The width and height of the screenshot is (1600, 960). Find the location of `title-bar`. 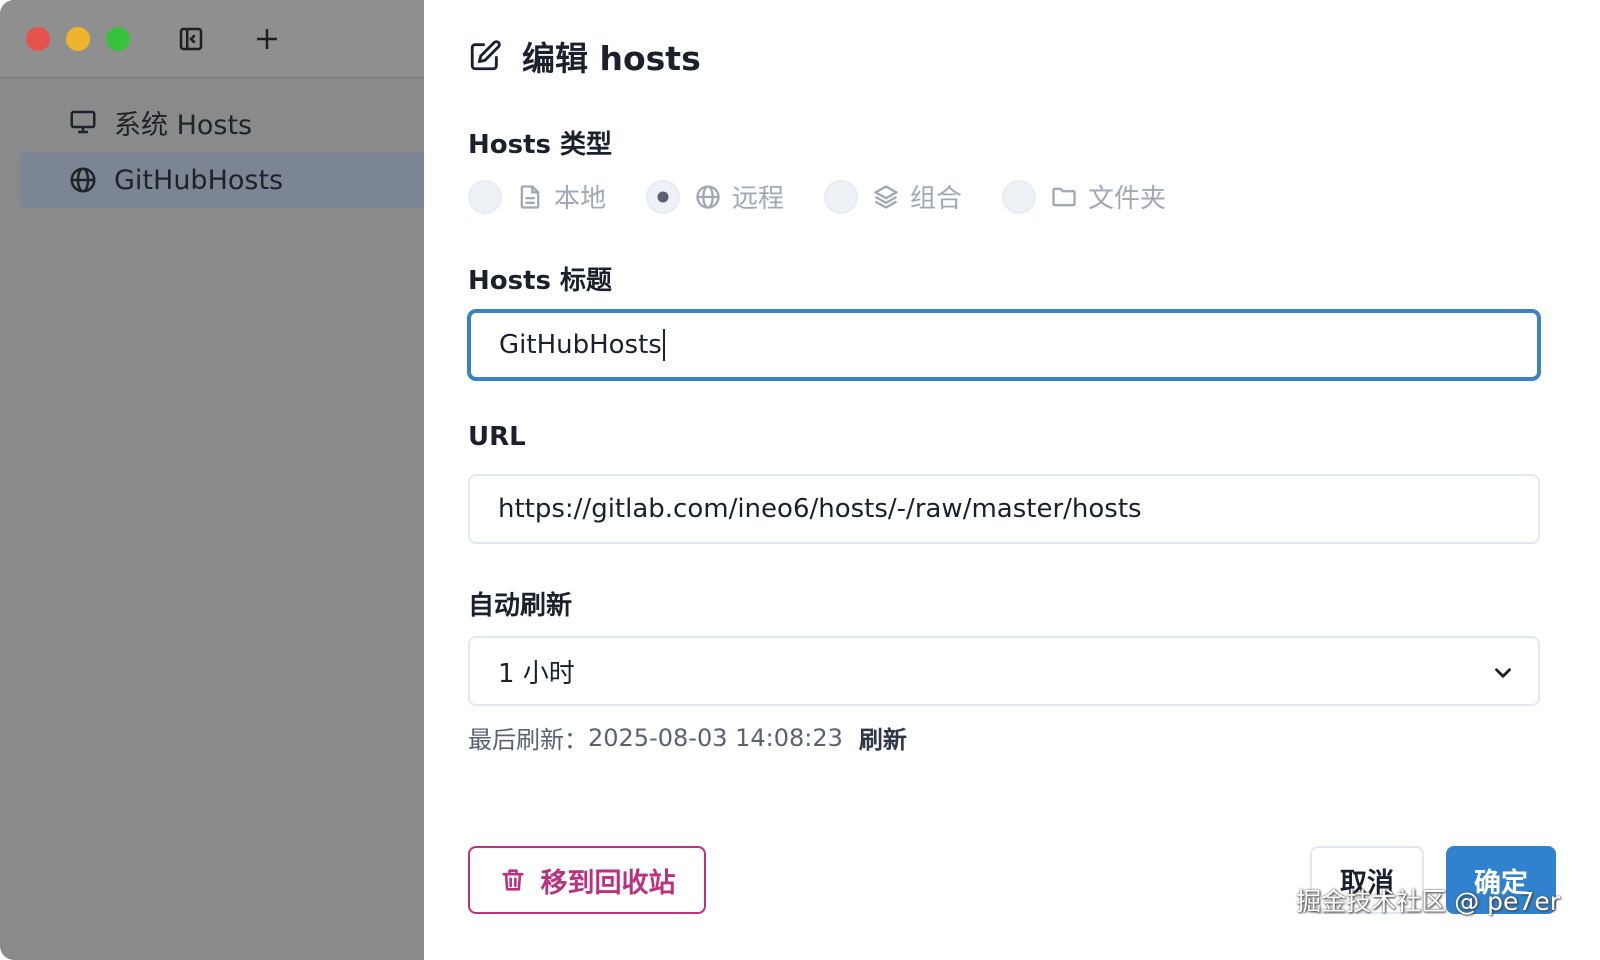

title-bar is located at coordinates (212, 39).